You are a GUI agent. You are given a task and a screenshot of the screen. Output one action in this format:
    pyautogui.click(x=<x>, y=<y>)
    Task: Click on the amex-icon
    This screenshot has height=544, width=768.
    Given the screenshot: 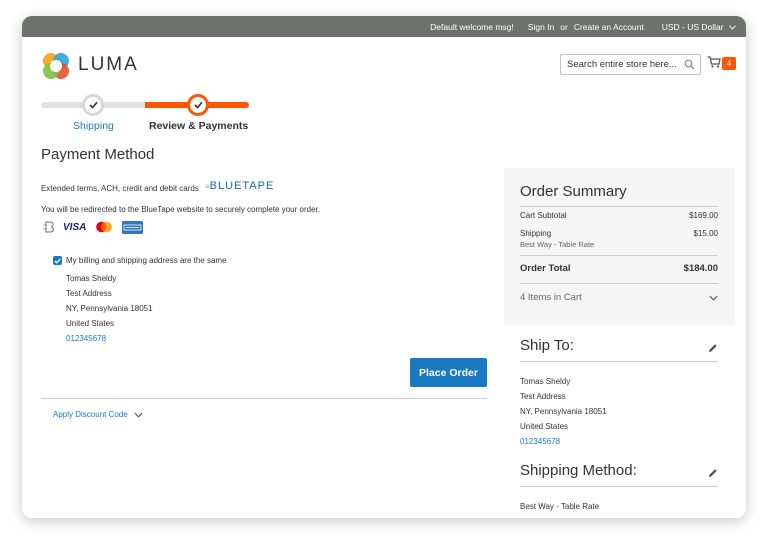 What is the action you would take?
    pyautogui.click(x=133, y=227)
    